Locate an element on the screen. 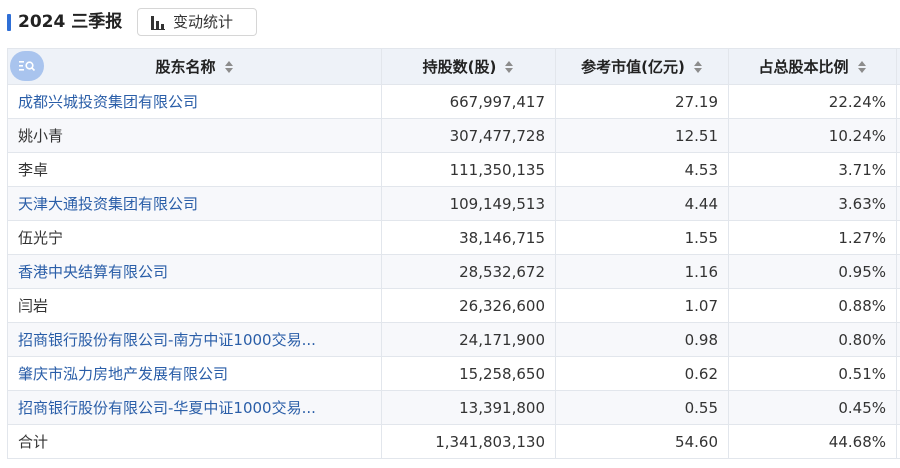 This screenshot has width=900, height=468. table-row: 香港中央结算有限公司 28,532,672 1.16 0.95% is located at coordinates (453, 271).